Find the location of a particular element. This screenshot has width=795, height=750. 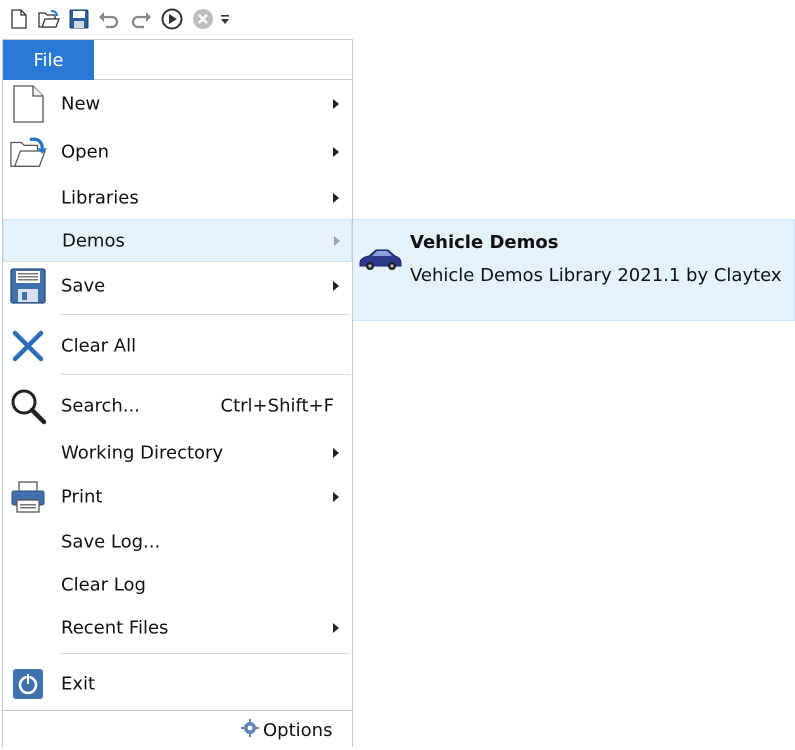

open-icon is located at coordinates (49, 19).